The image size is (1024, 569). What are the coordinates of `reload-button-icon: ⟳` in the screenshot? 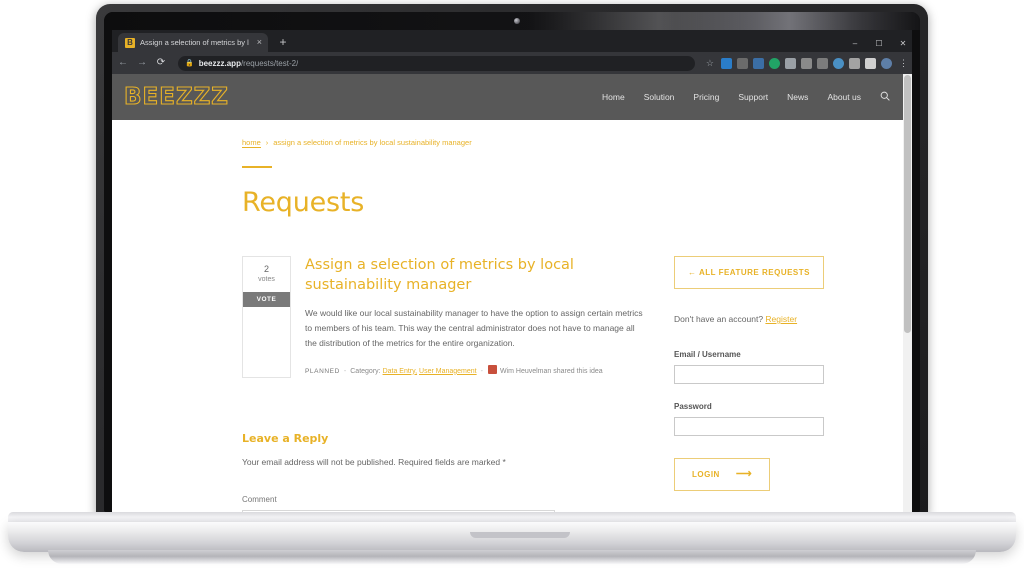 It's located at (161, 63).